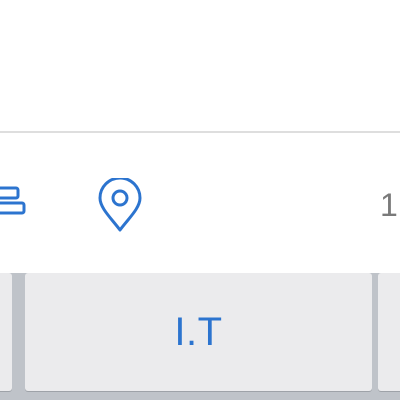  I want to click on suggestion-key-left, so click(6, 332).